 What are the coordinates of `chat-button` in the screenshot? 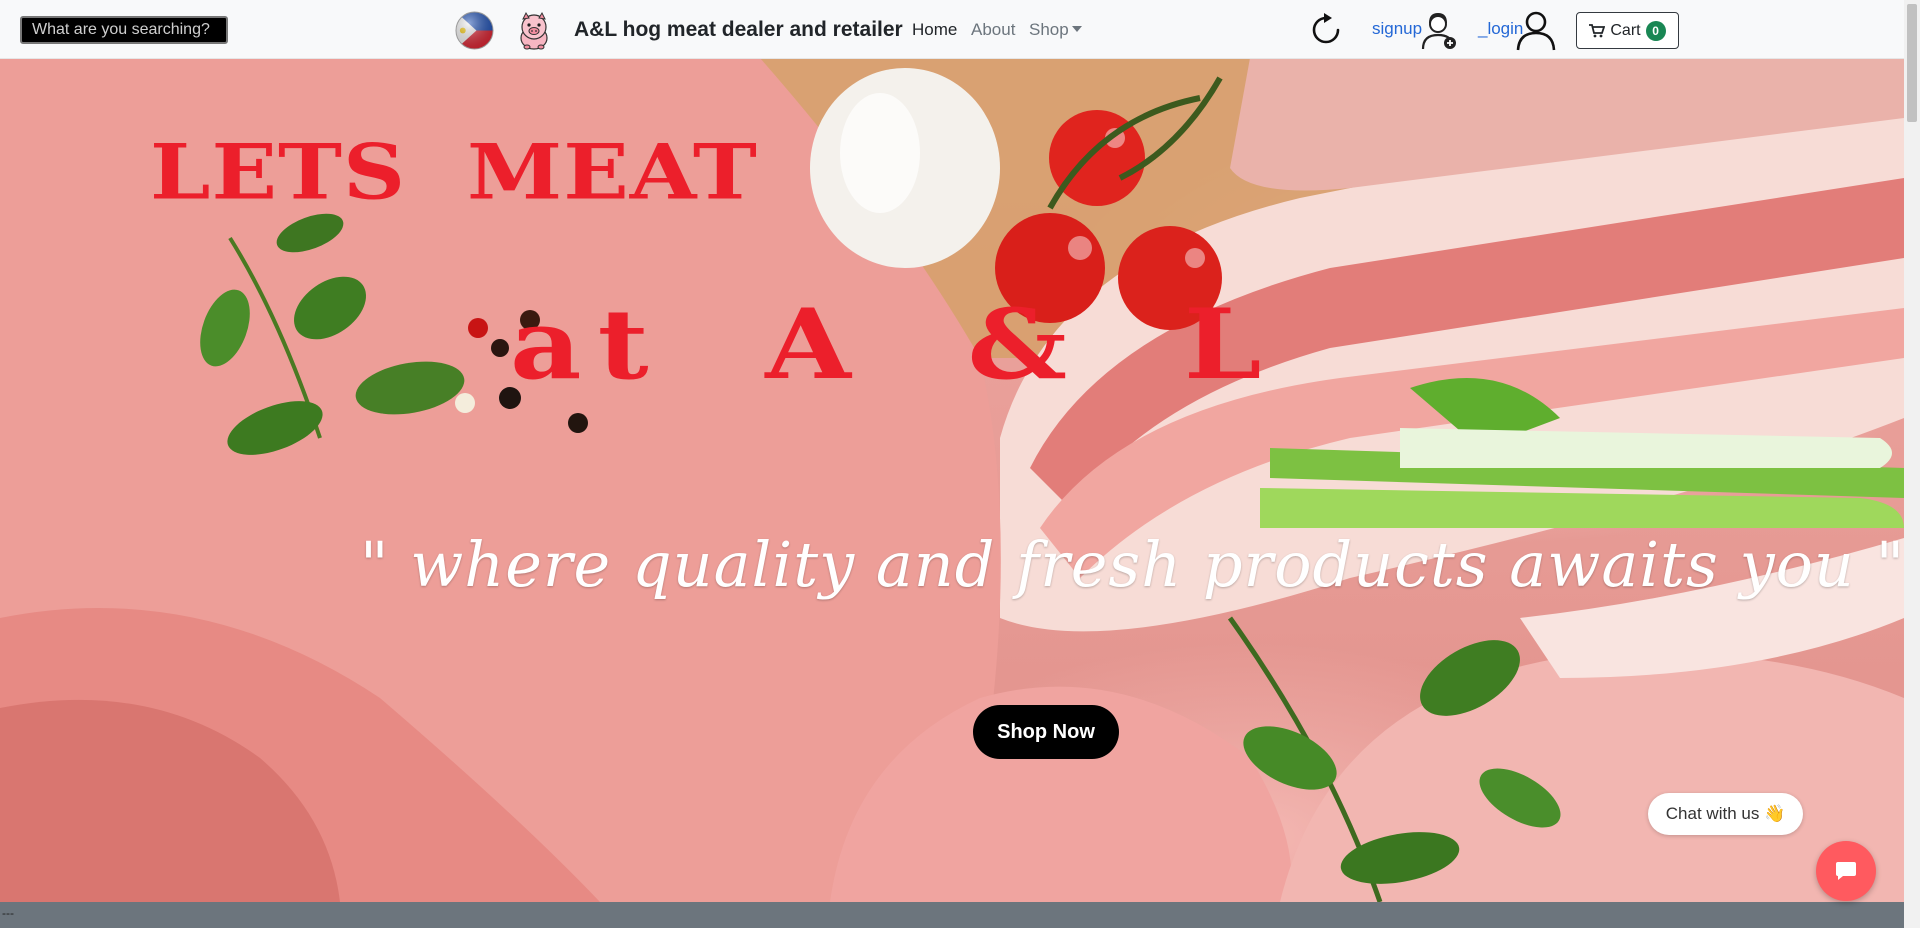 It's located at (1846, 871).